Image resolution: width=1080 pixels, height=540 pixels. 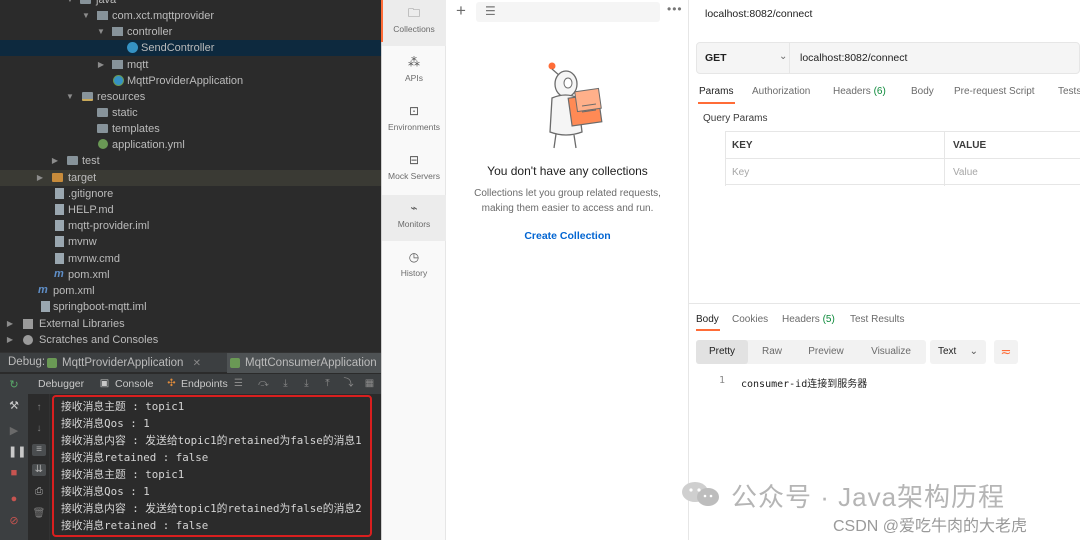 I want to click on plus-icon: +, so click(x=461, y=11).